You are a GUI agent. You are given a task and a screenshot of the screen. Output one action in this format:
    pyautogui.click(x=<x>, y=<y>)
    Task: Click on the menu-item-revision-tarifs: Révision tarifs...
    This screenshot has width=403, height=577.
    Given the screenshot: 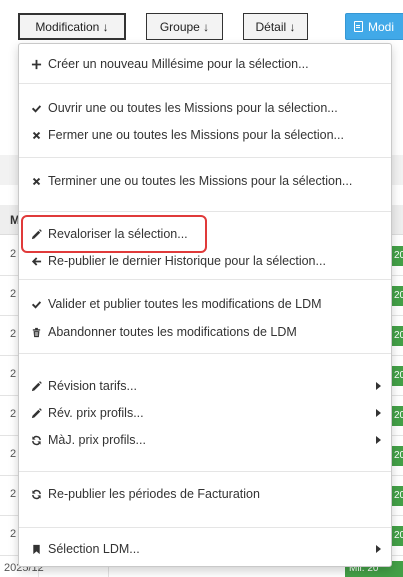 What is the action you would take?
    pyautogui.click(x=205, y=386)
    